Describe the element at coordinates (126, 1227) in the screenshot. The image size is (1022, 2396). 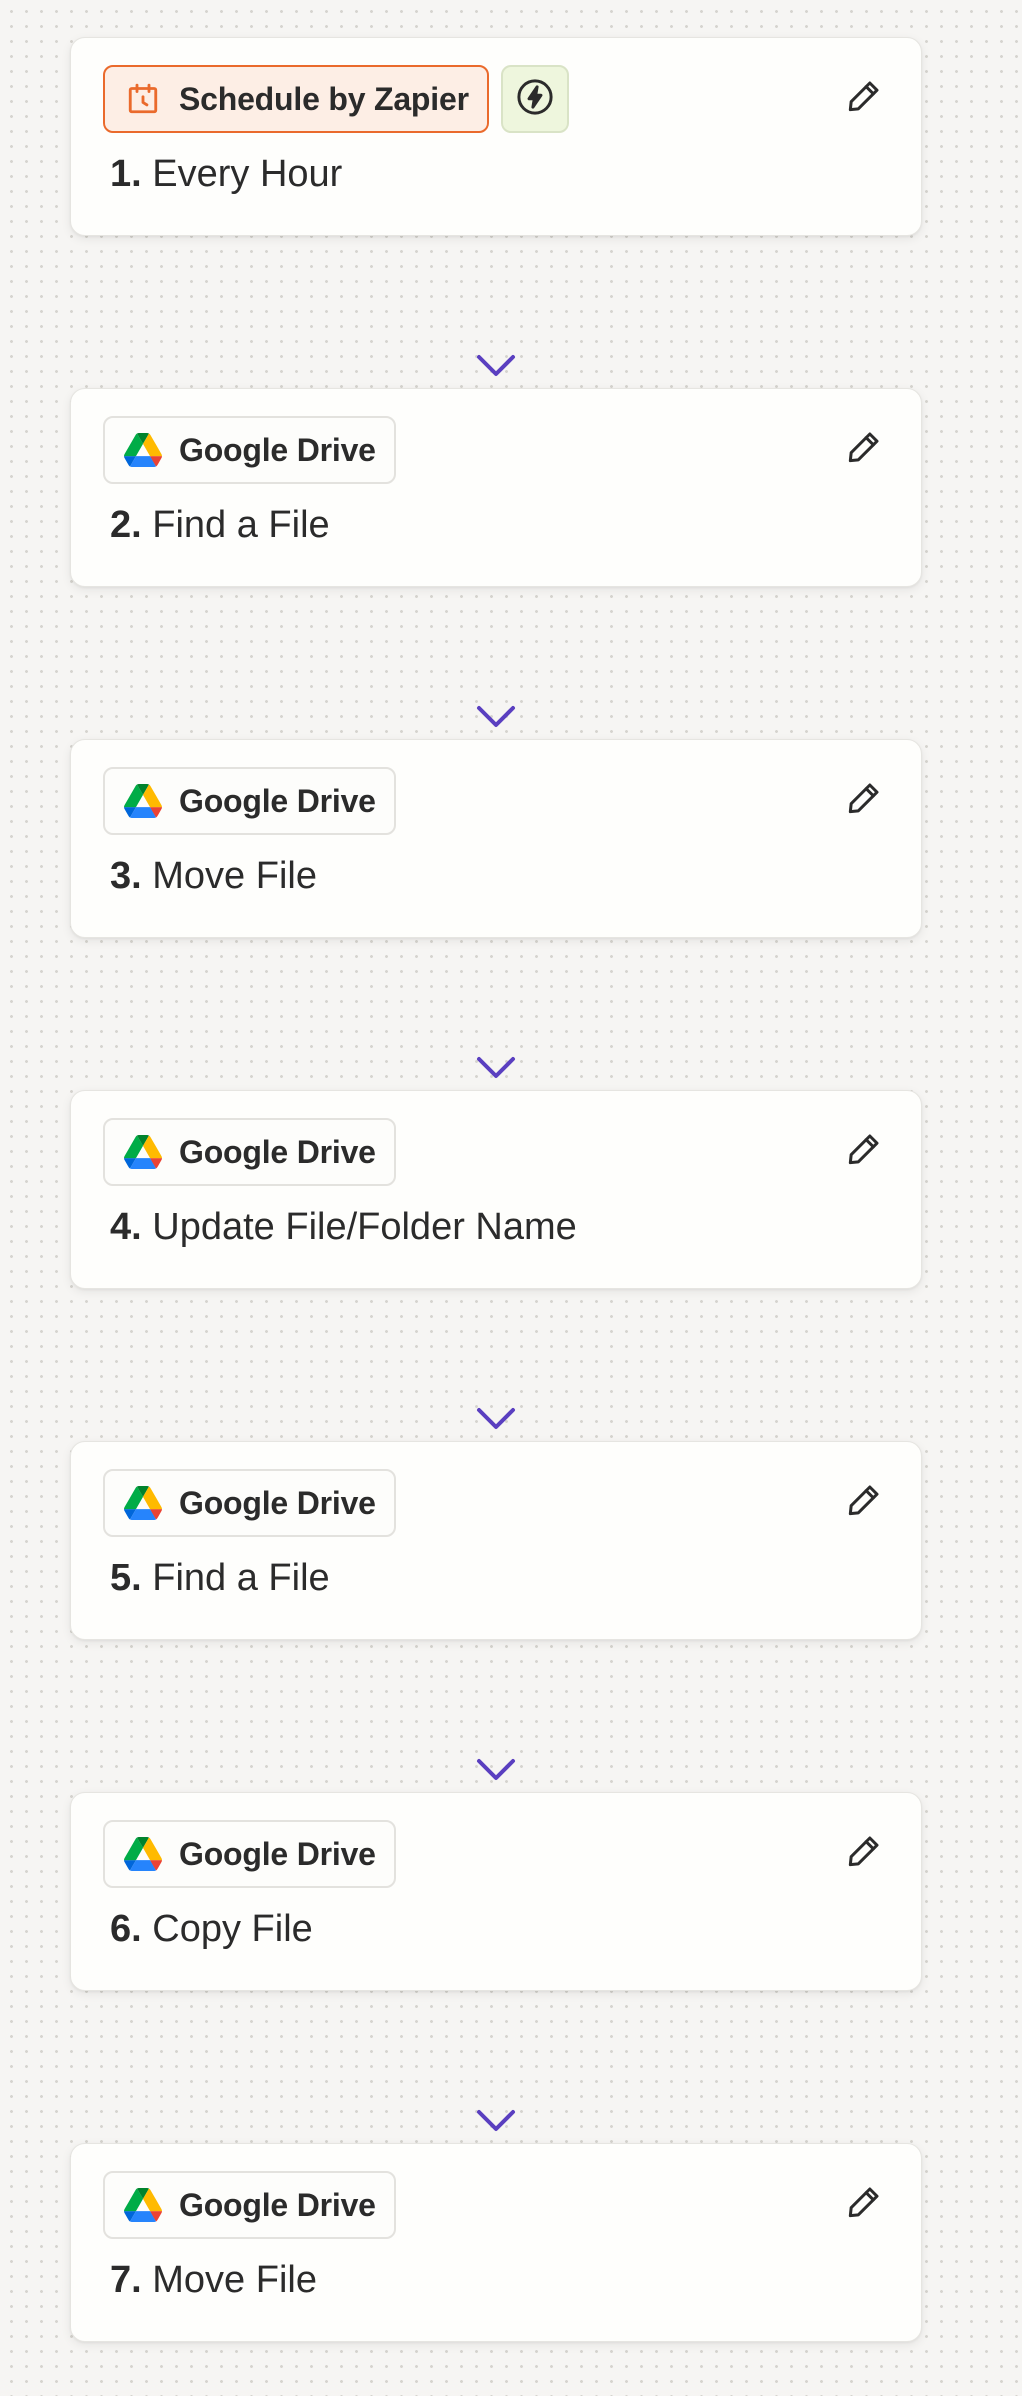
I see `step-number: 4.` at that location.